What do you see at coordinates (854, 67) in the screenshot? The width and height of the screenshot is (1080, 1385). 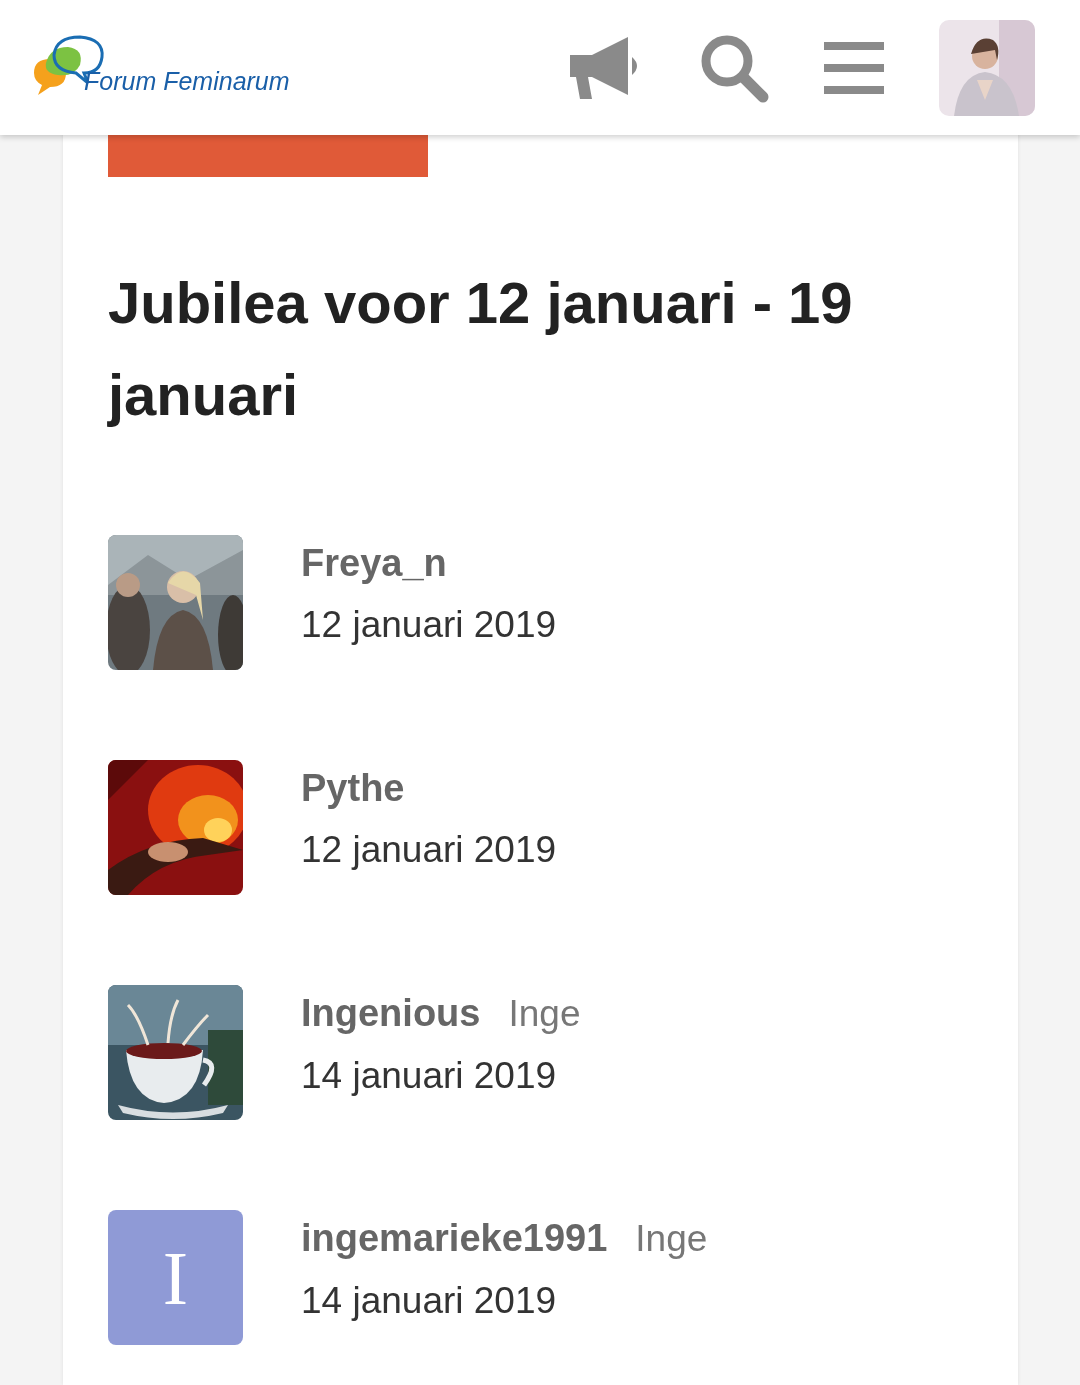 I see `menu-icon` at bounding box center [854, 67].